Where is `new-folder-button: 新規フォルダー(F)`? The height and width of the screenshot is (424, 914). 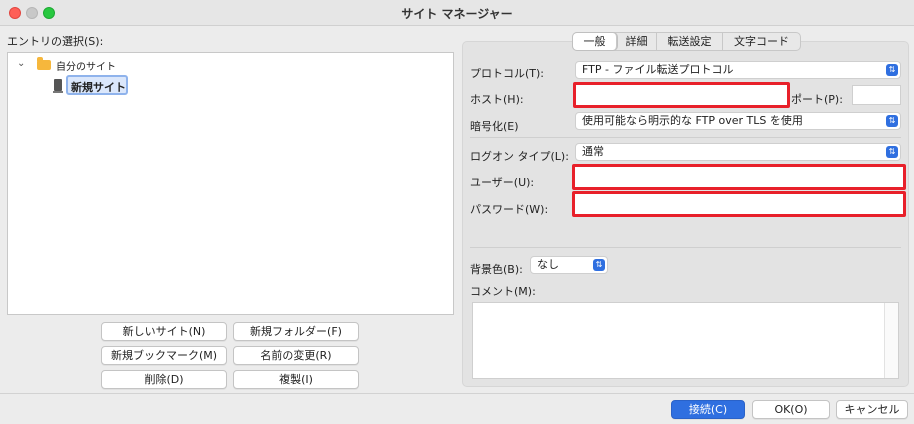
new-folder-button: 新規フォルダー(F) is located at coordinates (296, 331).